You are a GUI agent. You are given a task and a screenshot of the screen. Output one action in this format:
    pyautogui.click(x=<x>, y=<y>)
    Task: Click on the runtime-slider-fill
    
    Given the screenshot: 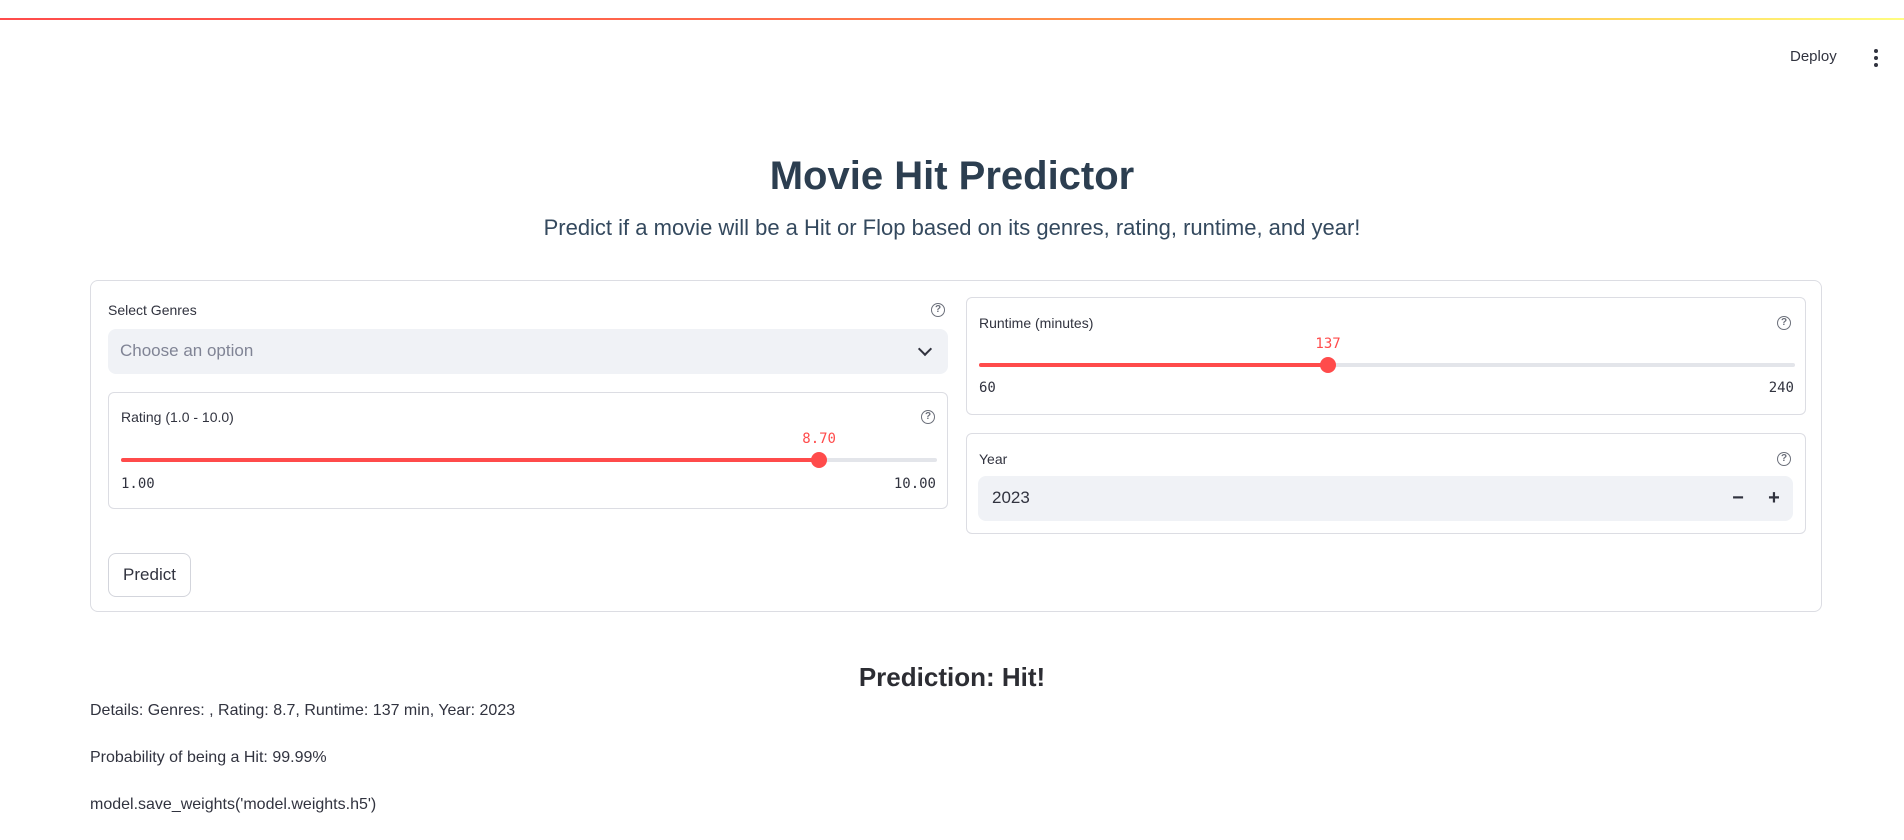 What is the action you would take?
    pyautogui.click(x=1154, y=365)
    